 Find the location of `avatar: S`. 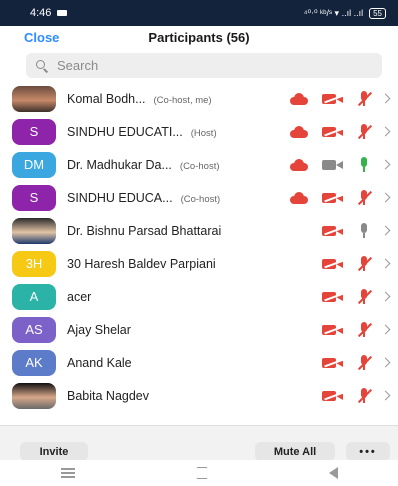

avatar: S is located at coordinates (34, 197).